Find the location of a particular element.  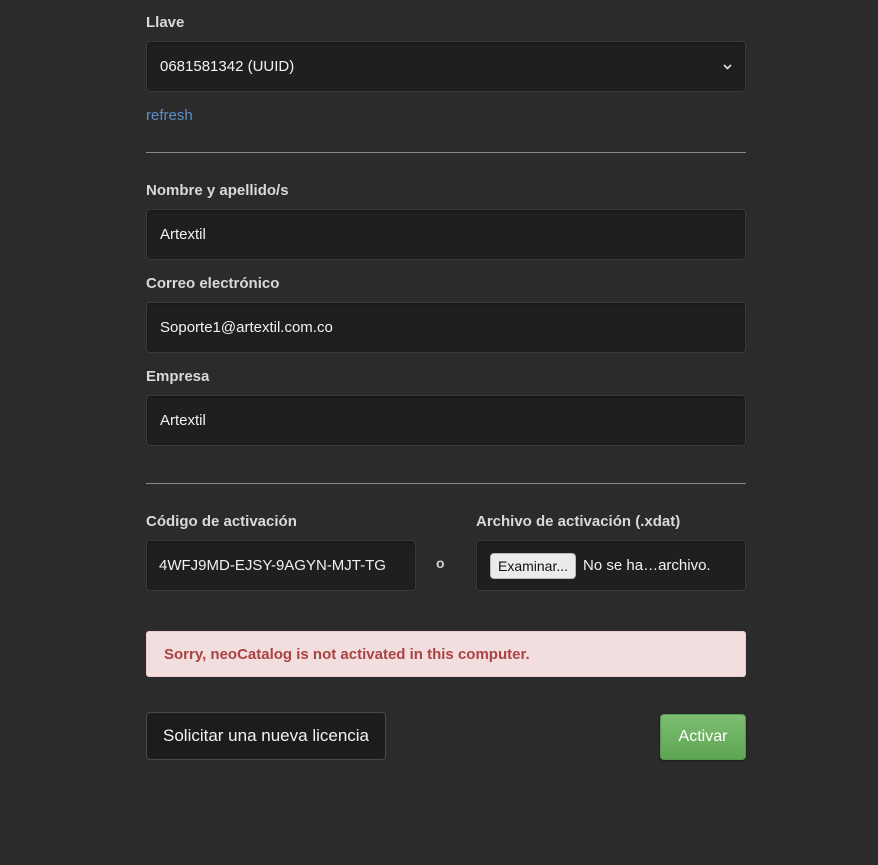

activation-file-label: Archivo de activación (.xdat) is located at coordinates (578, 521).